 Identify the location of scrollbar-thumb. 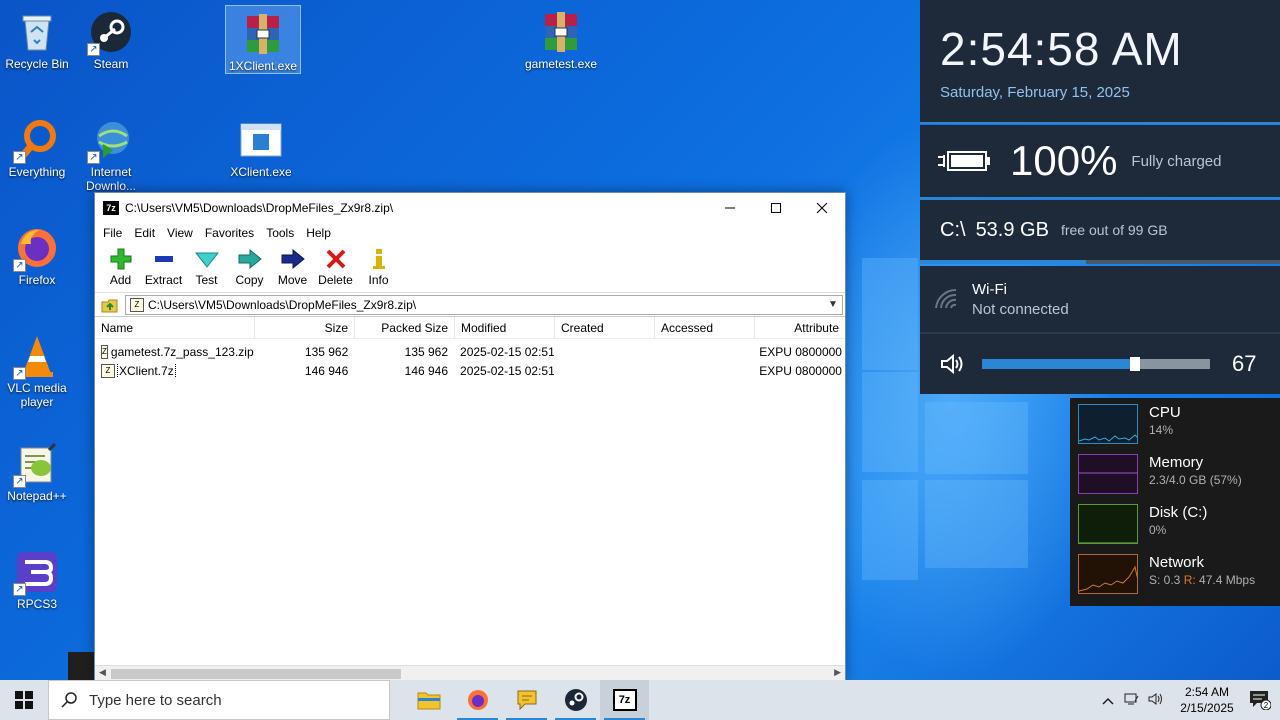
(256, 674).